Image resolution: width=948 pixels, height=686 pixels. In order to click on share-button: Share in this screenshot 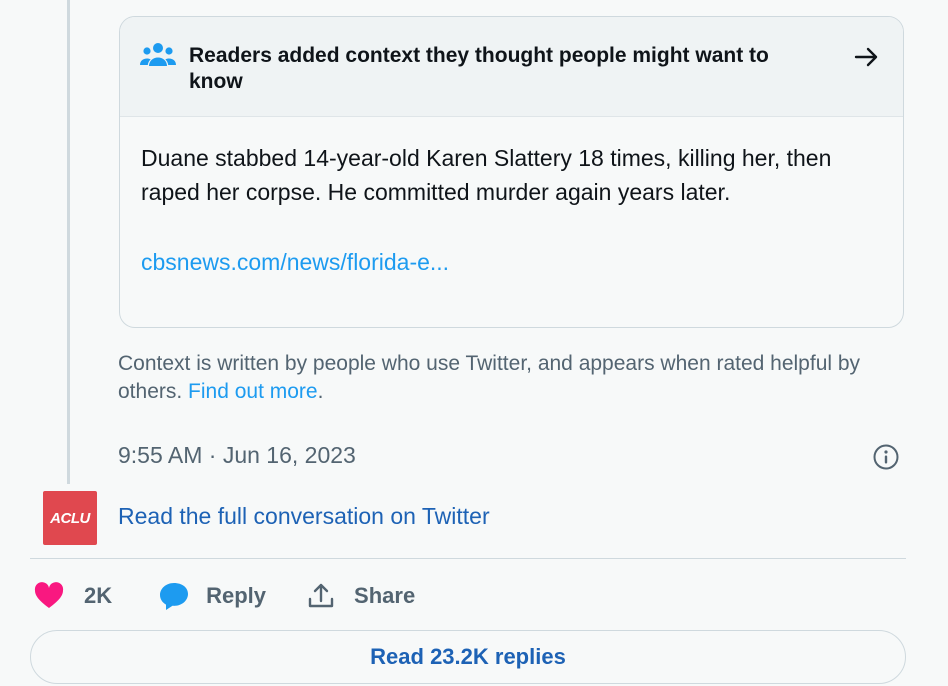, I will do `click(360, 596)`.